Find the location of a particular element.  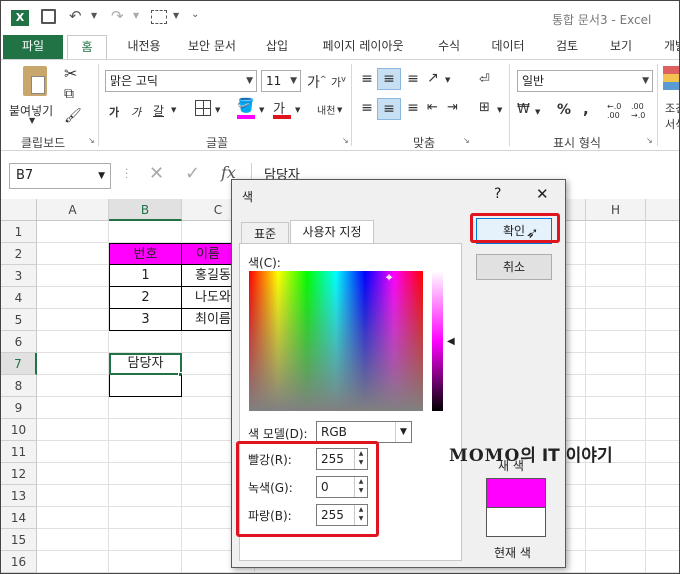

percent-icon: % is located at coordinates (564, 110).